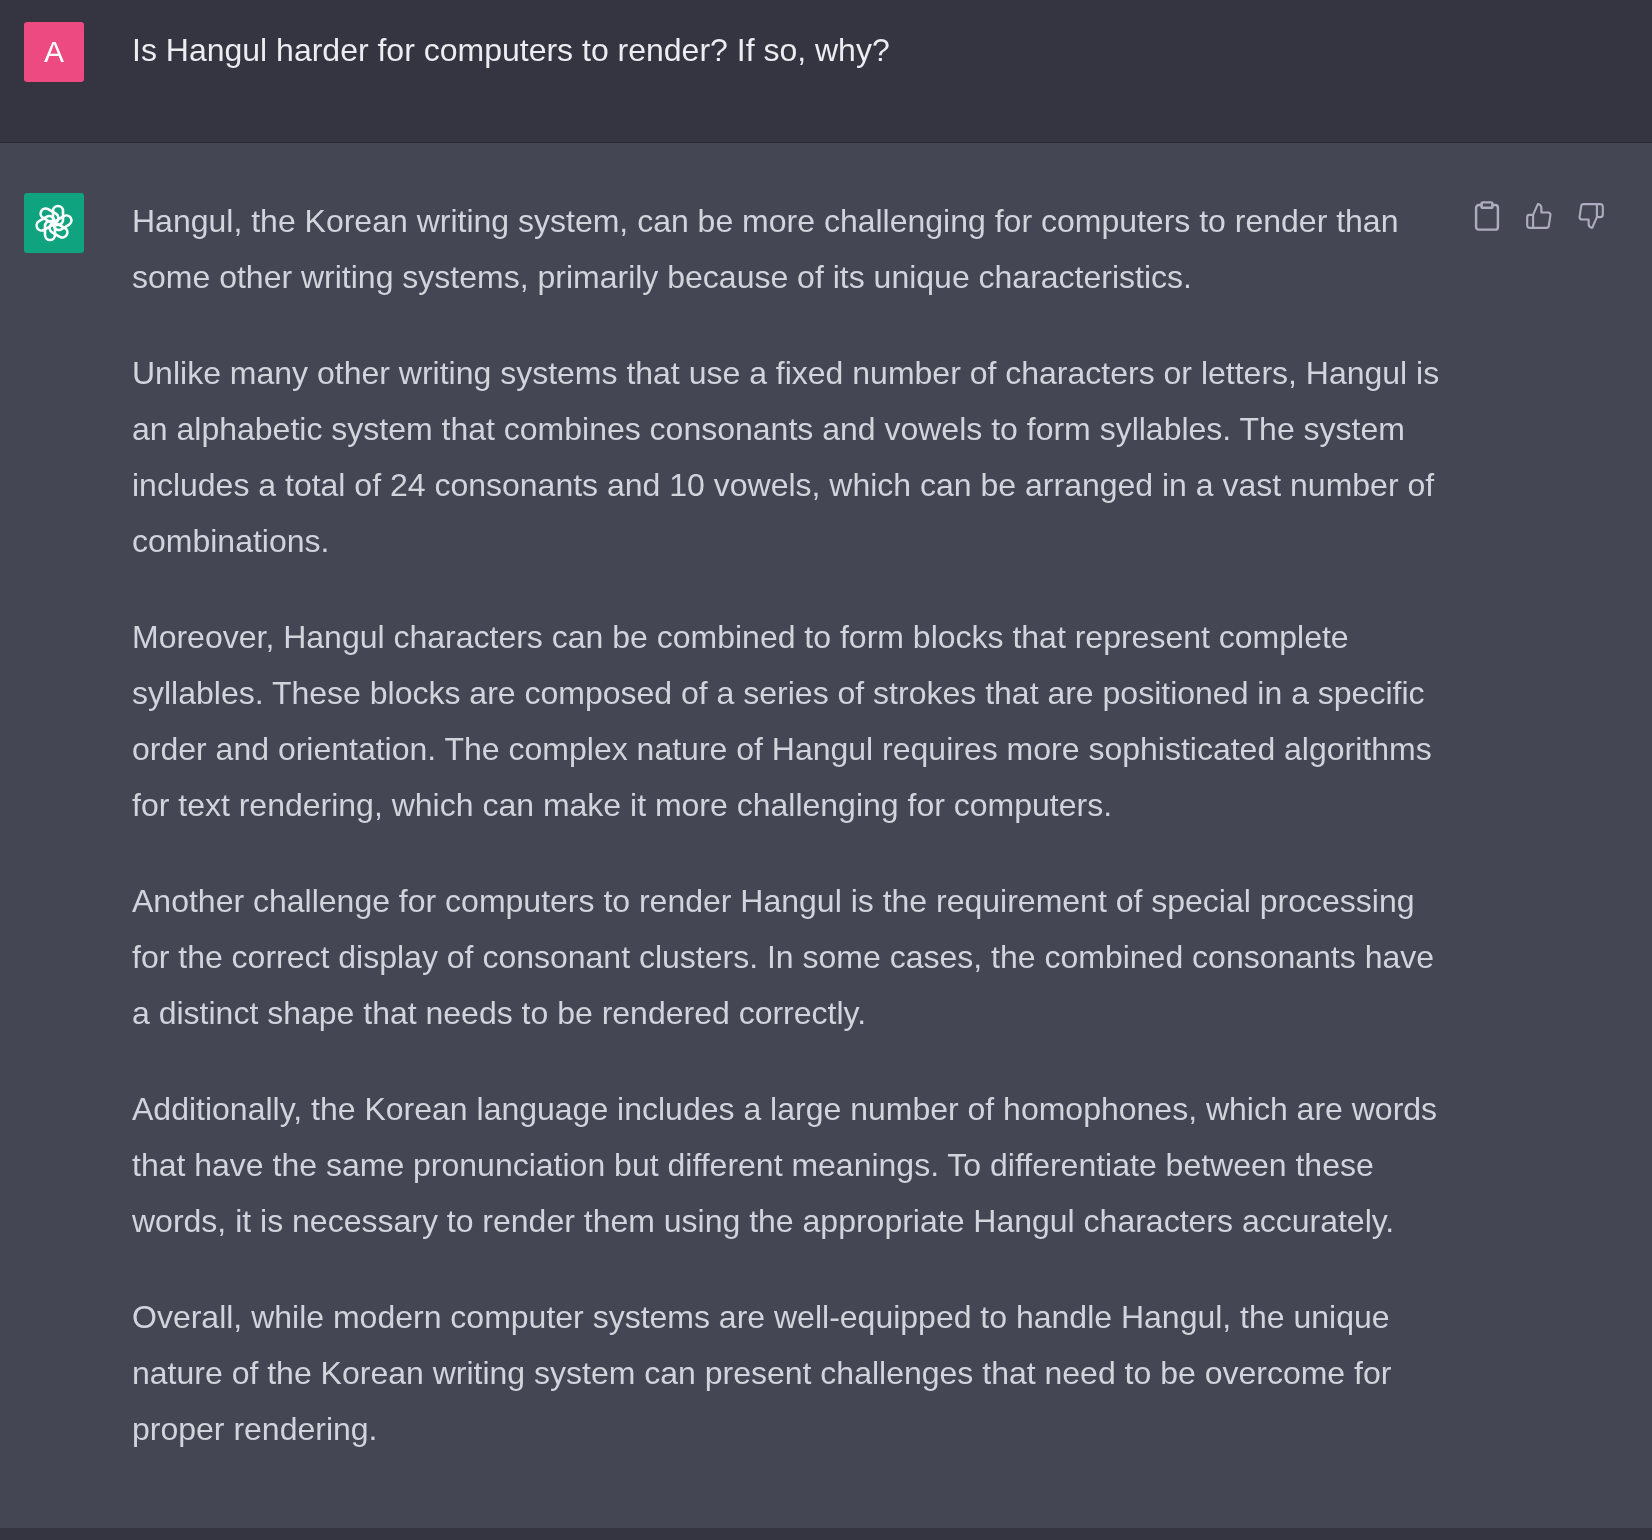  Describe the element at coordinates (785, 1165) in the screenshot. I see `answer-paragraph: Additionally, the Korean language includes a large number of homophones, which are words that have the same pronunciation but different meanings. To differentiate between these words, it is necessary to render them using the appropriate Hangul characters accurately.` at that location.